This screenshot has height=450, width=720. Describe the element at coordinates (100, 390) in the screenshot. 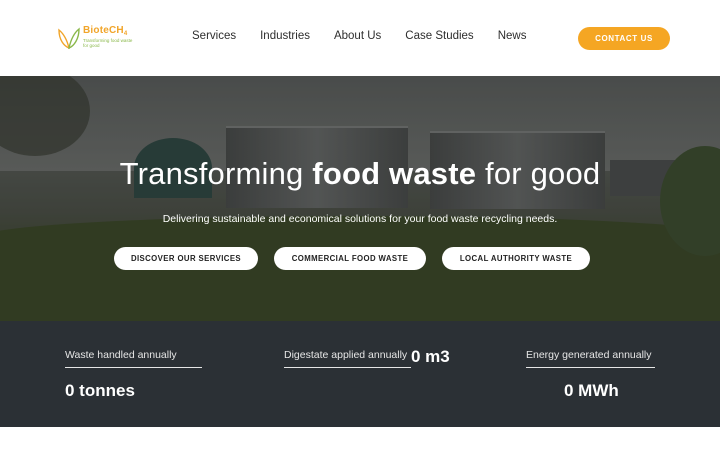

I see `stat-waste-value: 0 tonnes` at that location.